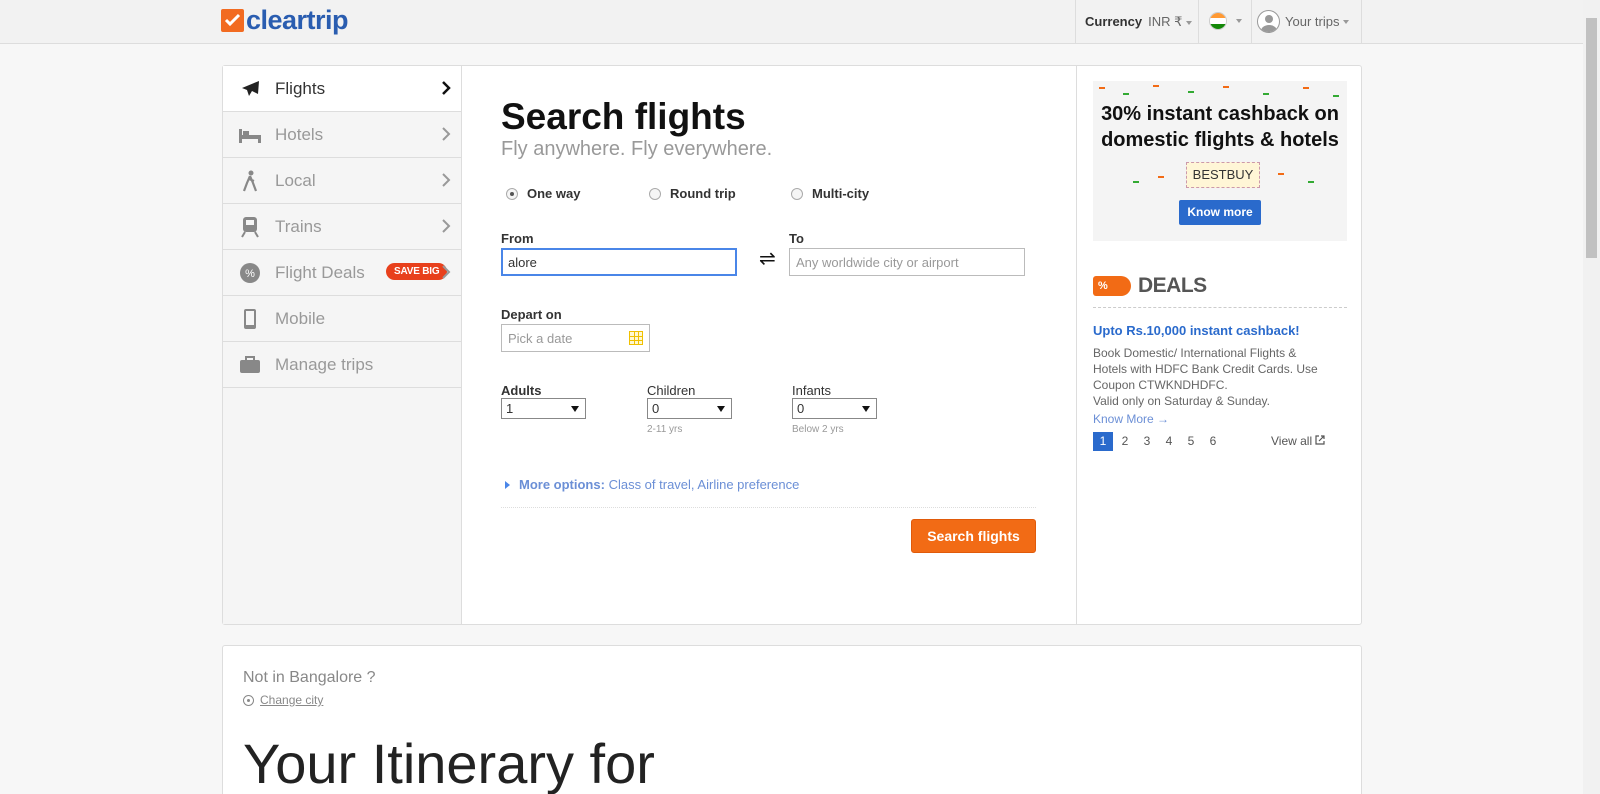 This screenshot has height=794, width=1600. Describe the element at coordinates (517, 238) in the screenshot. I see `from-label: From` at that location.